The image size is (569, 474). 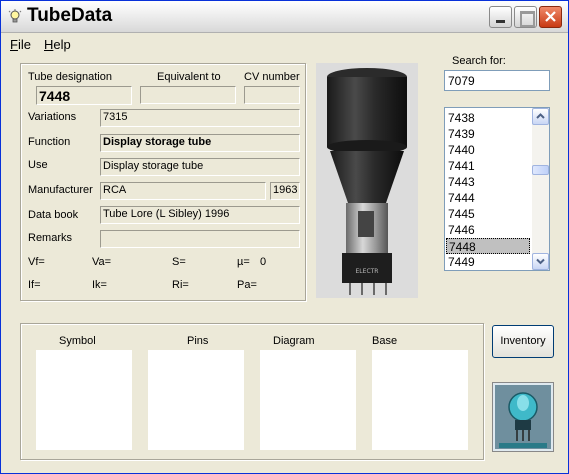 I want to click on inventory-button: Inventory, so click(x=523, y=341).